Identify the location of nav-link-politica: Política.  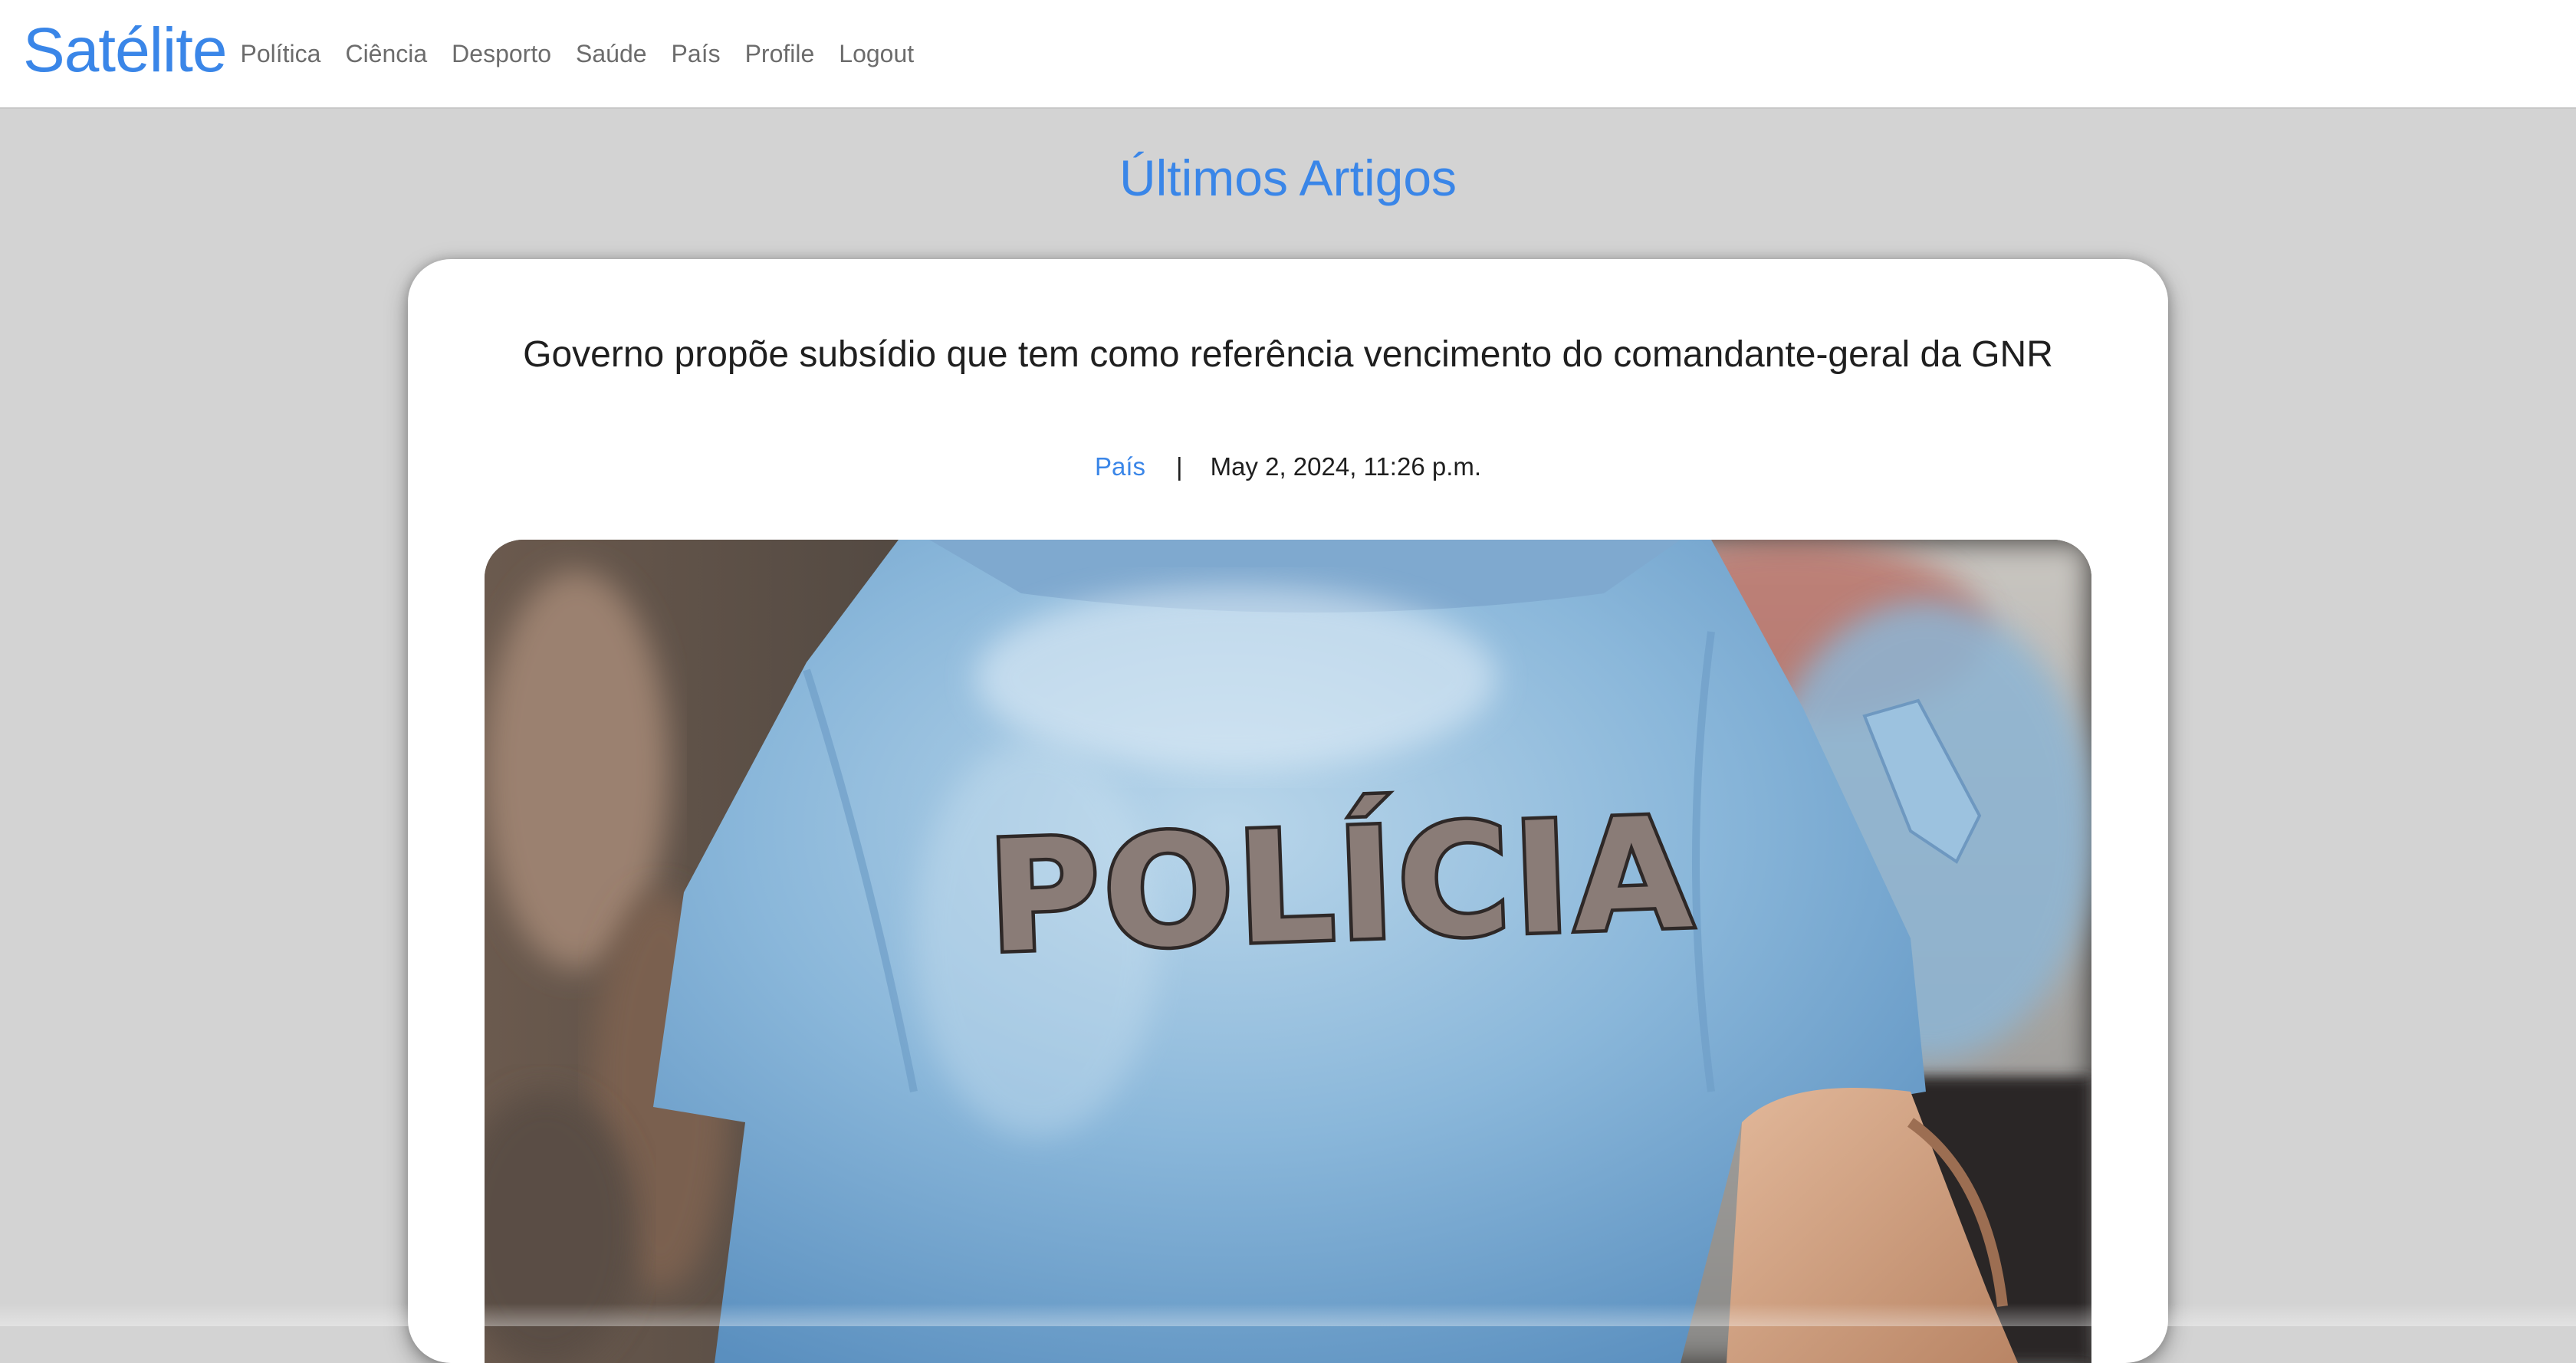
(281, 54).